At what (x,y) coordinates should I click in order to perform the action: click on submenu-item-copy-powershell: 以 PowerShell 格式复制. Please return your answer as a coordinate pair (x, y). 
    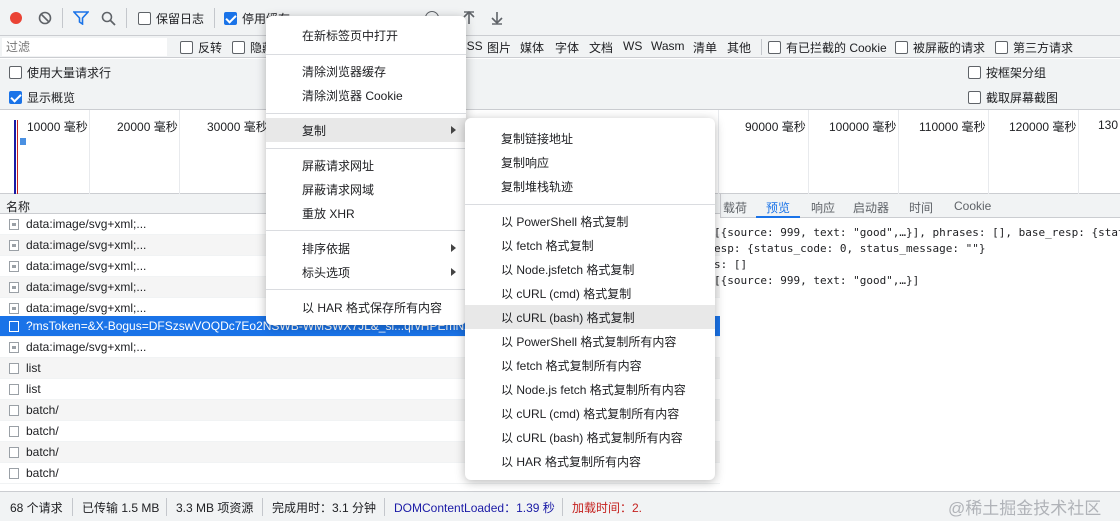
    Looking at the image, I should click on (590, 221).